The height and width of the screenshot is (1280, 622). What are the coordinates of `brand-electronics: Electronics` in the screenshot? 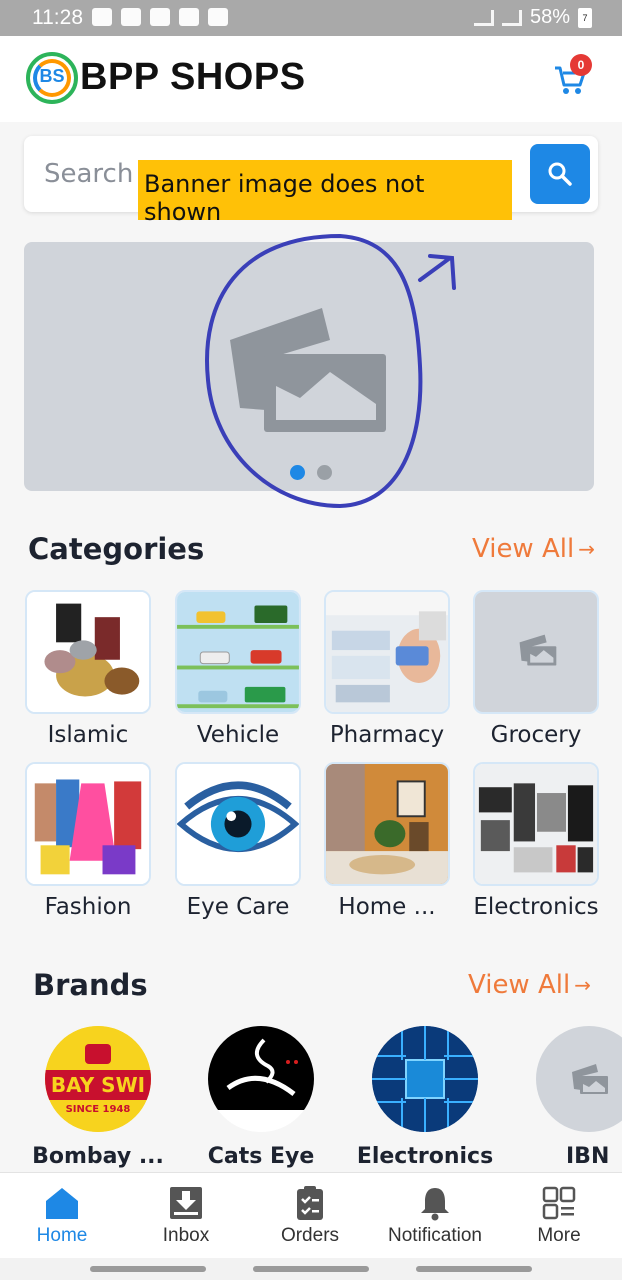 It's located at (425, 1097).